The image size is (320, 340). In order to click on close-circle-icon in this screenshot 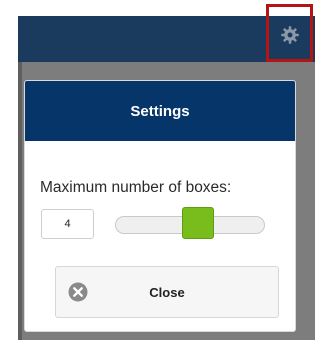, I will do `click(78, 292)`.